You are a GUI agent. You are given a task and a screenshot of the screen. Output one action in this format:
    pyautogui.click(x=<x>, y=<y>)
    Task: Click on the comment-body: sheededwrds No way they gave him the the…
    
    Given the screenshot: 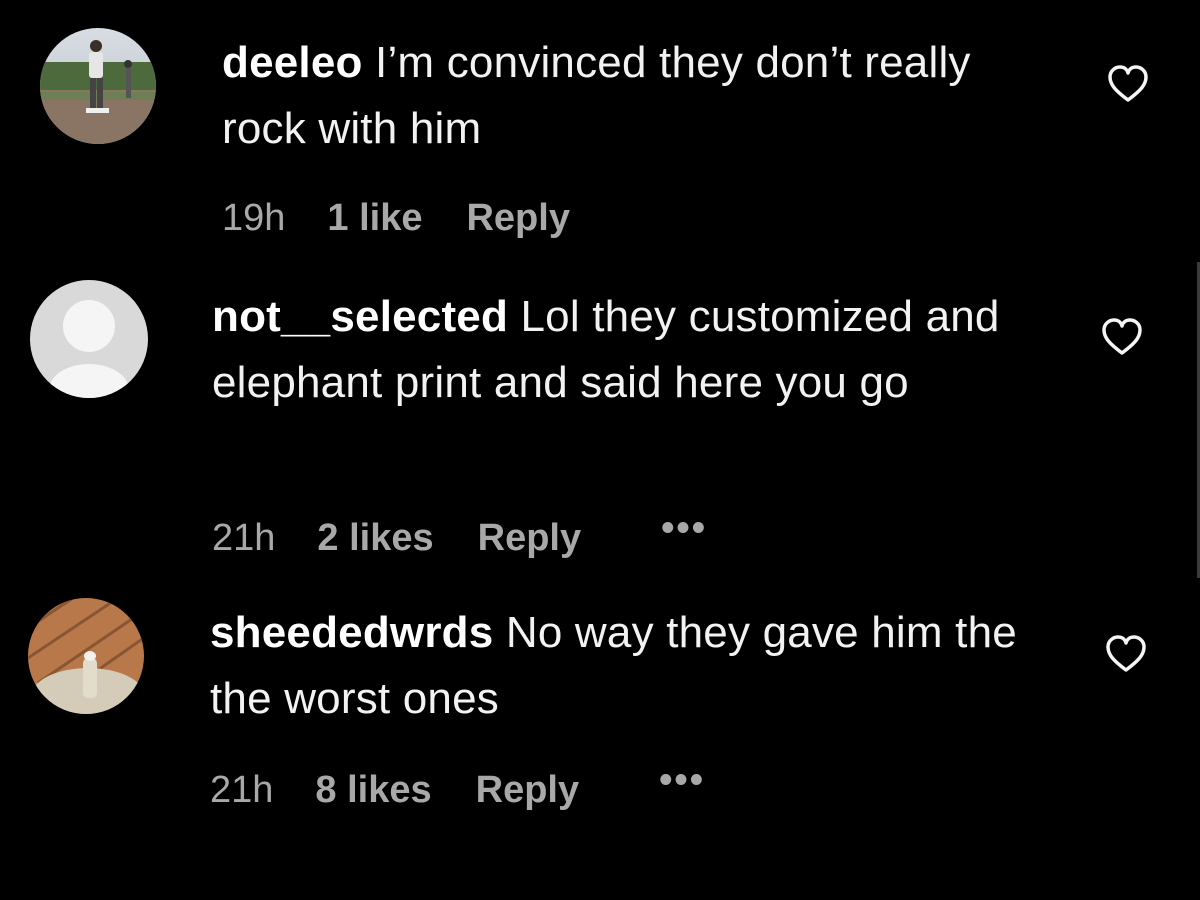 What is the action you would take?
    pyautogui.click(x=635, y=666)
    